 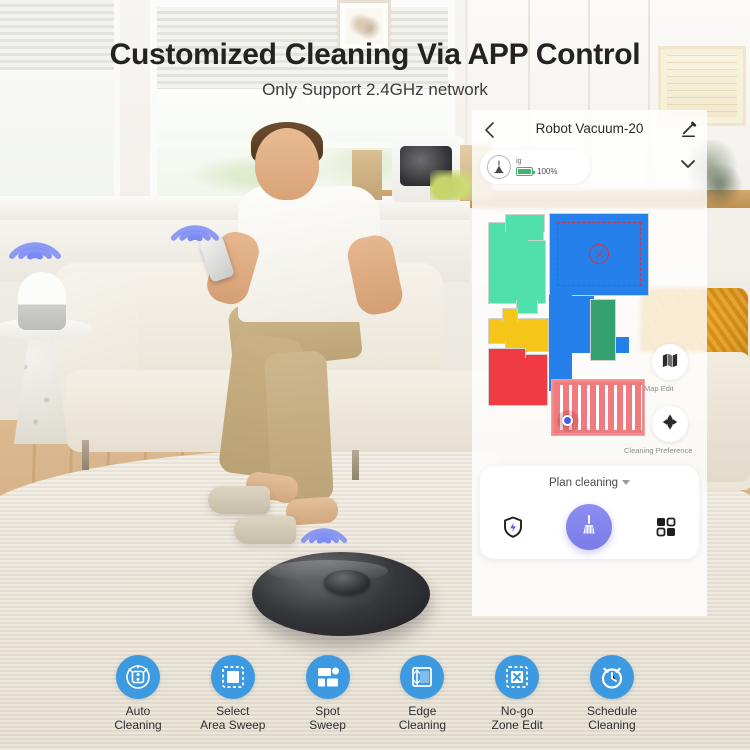 What do you see at coordinates (583, 483) in the screenshot?
I see `cleaning-mode-label: Plan cleaning` at bounding box center [583, 483].